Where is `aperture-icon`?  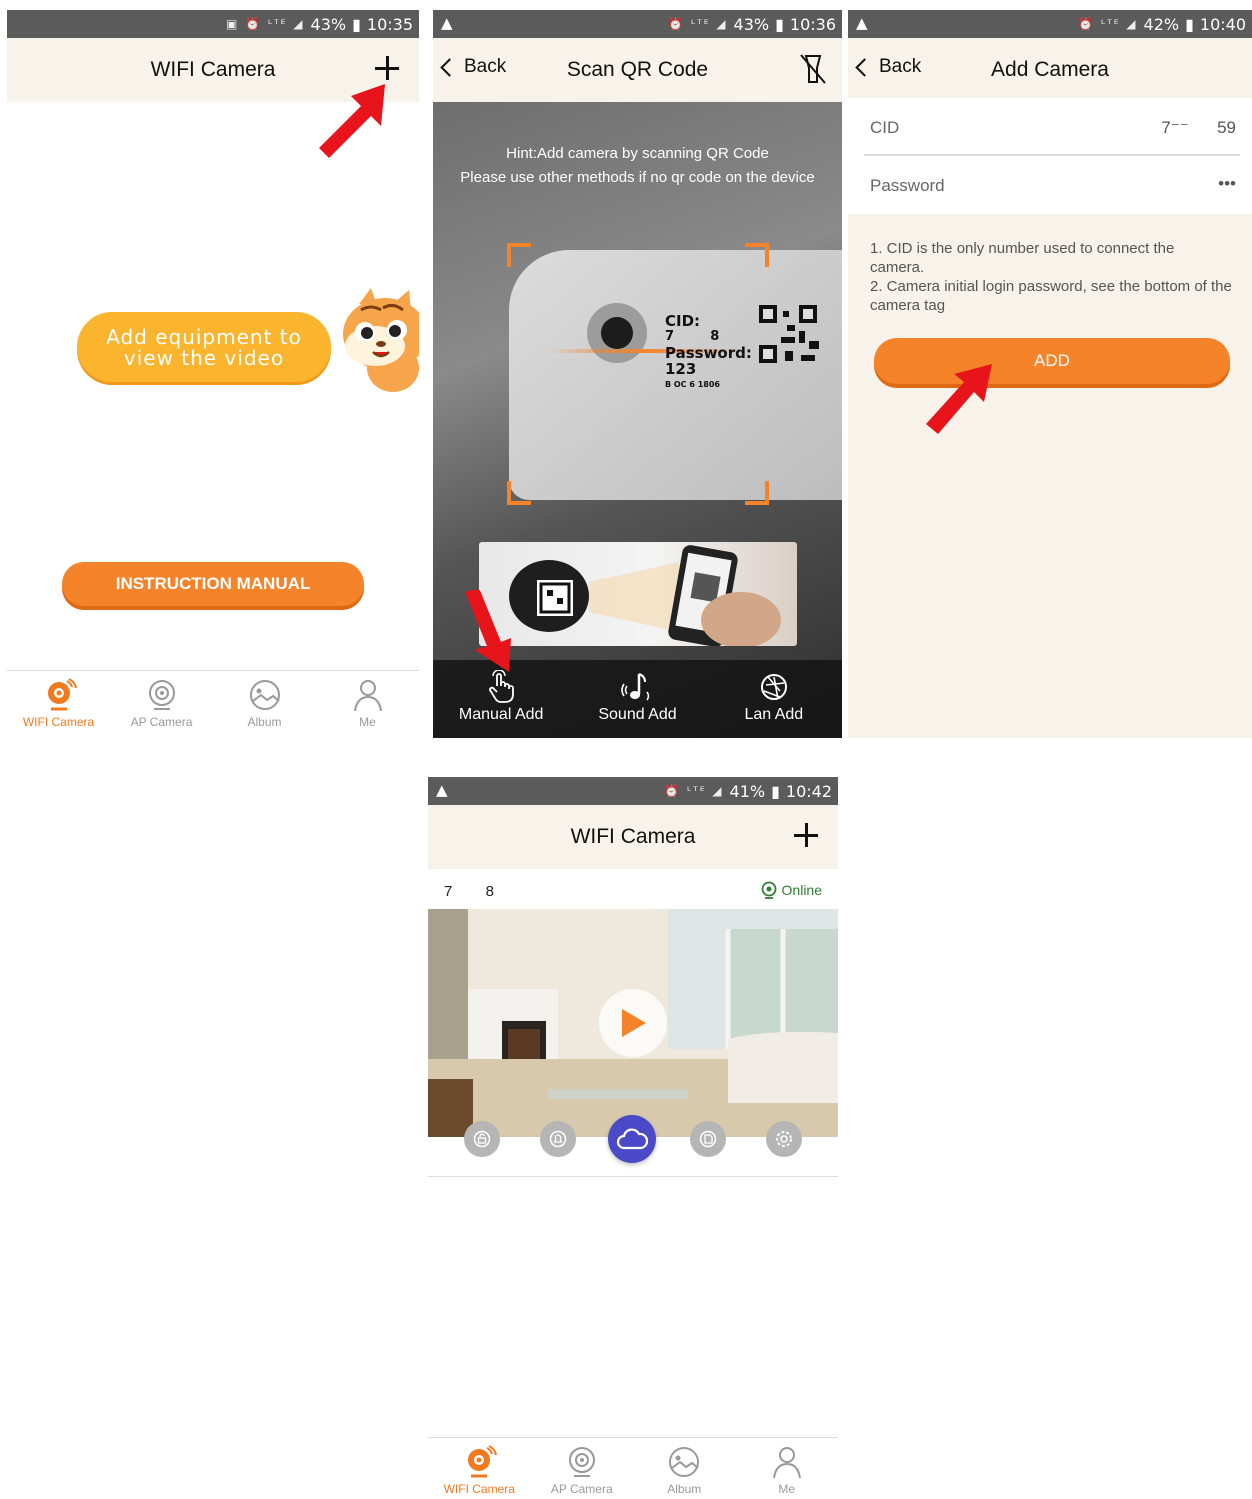 aperture-icon is located at coordinates (773, 687).